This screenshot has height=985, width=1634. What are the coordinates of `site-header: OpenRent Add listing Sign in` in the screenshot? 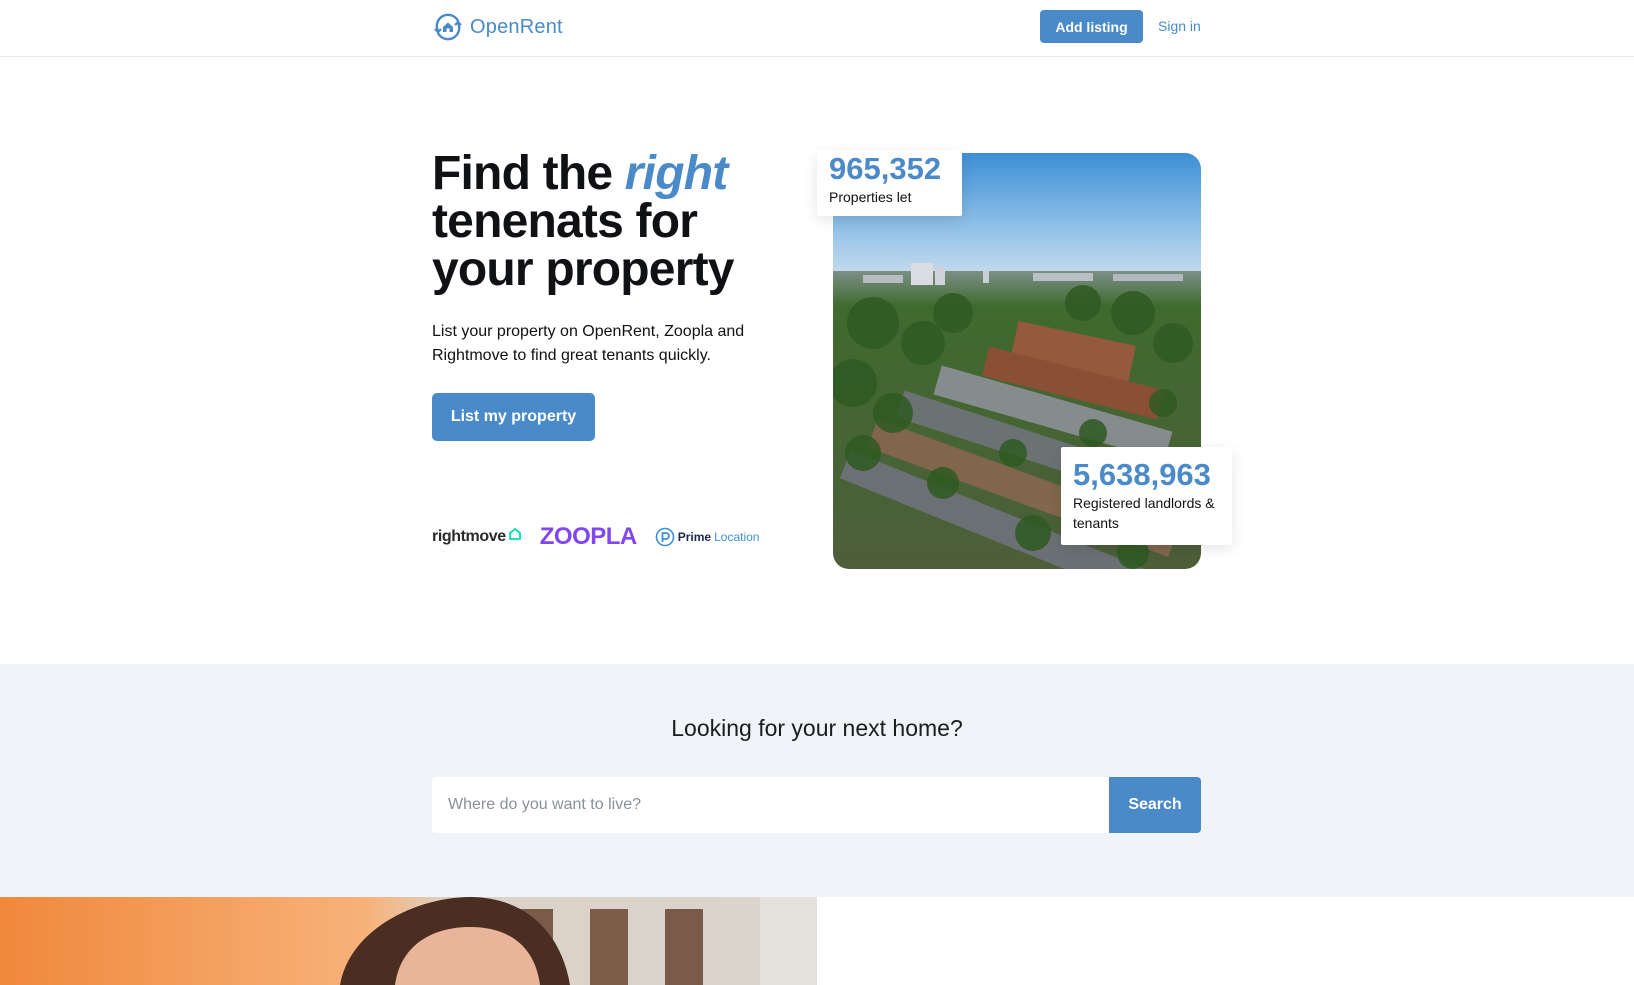 It's located at (817, 28).